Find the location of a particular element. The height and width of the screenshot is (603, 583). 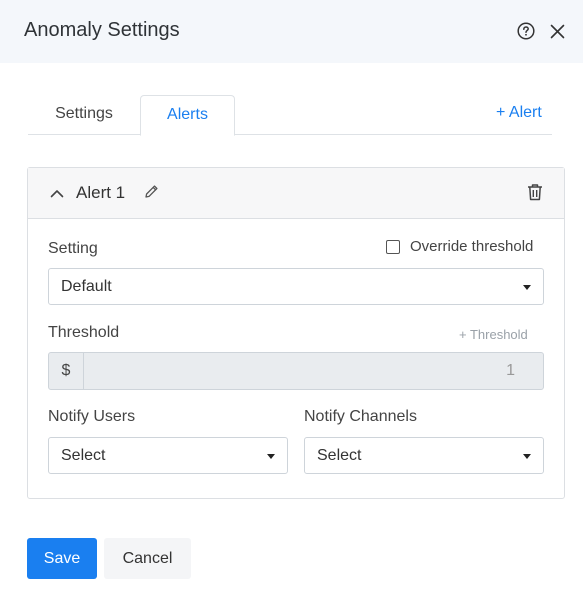

currency-prefix: $ is located at coordinates (66, 371).